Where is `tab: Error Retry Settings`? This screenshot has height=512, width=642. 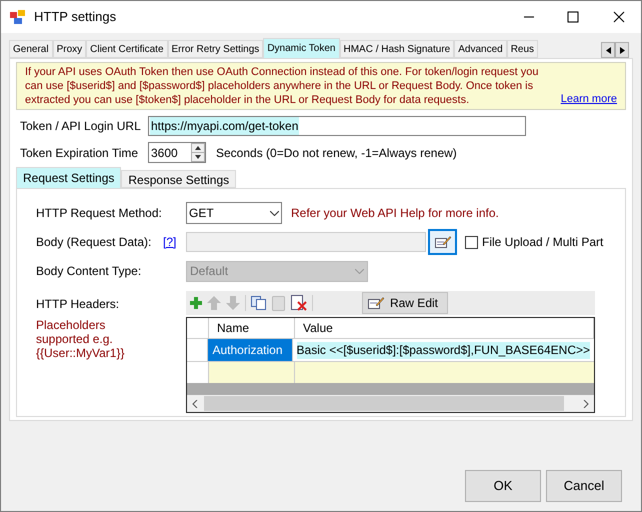 tab: Error Retry Settings is located at coordinates (216, 49).